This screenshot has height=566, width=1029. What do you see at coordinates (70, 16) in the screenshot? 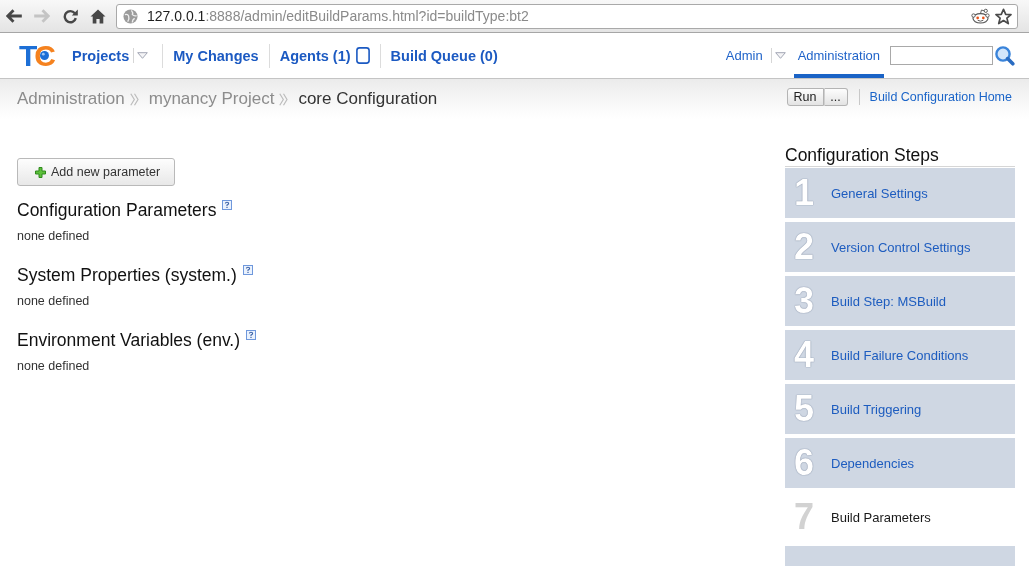
I see `reload-icon` at bounding box center [70, 16].